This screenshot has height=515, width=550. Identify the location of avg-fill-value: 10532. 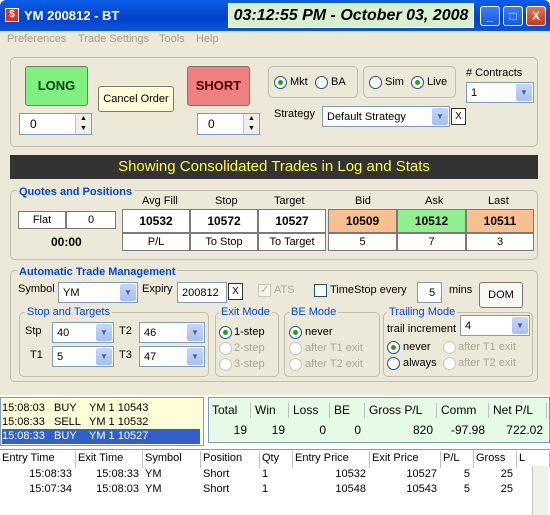
(156, 221).